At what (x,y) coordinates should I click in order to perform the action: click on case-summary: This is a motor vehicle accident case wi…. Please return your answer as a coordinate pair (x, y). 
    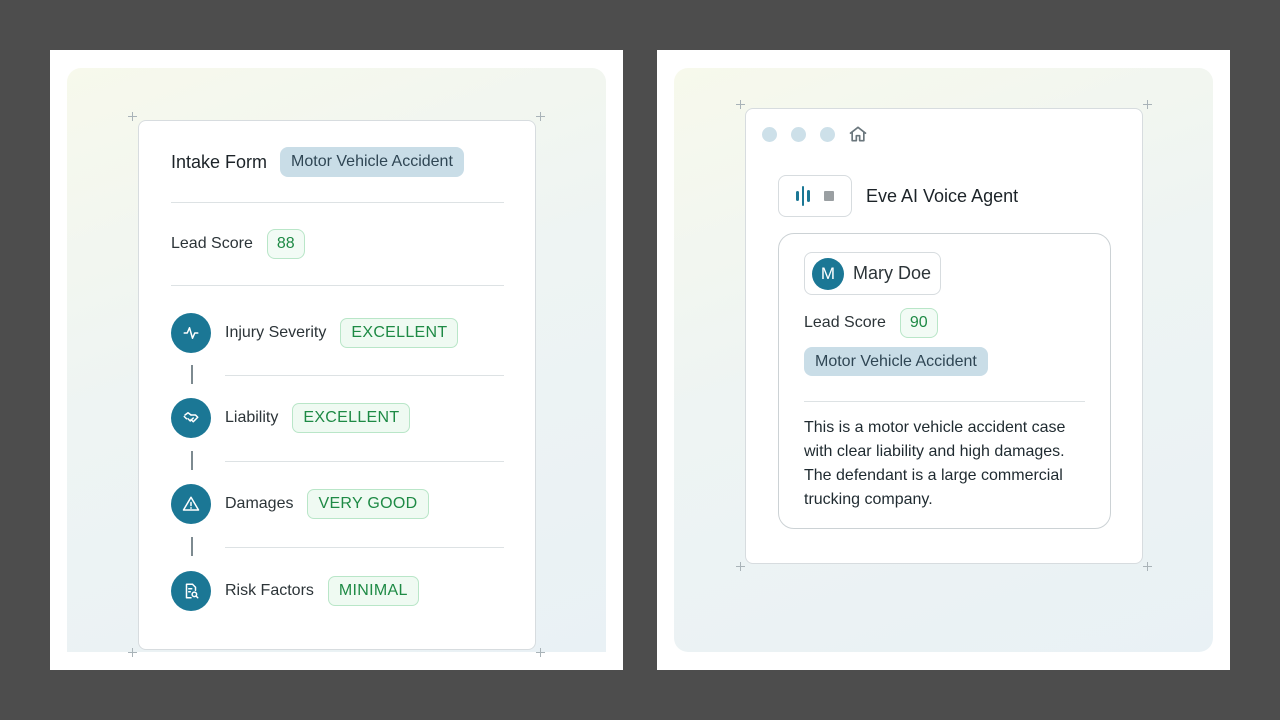
    Looking at the image, I should click on (935, 463).